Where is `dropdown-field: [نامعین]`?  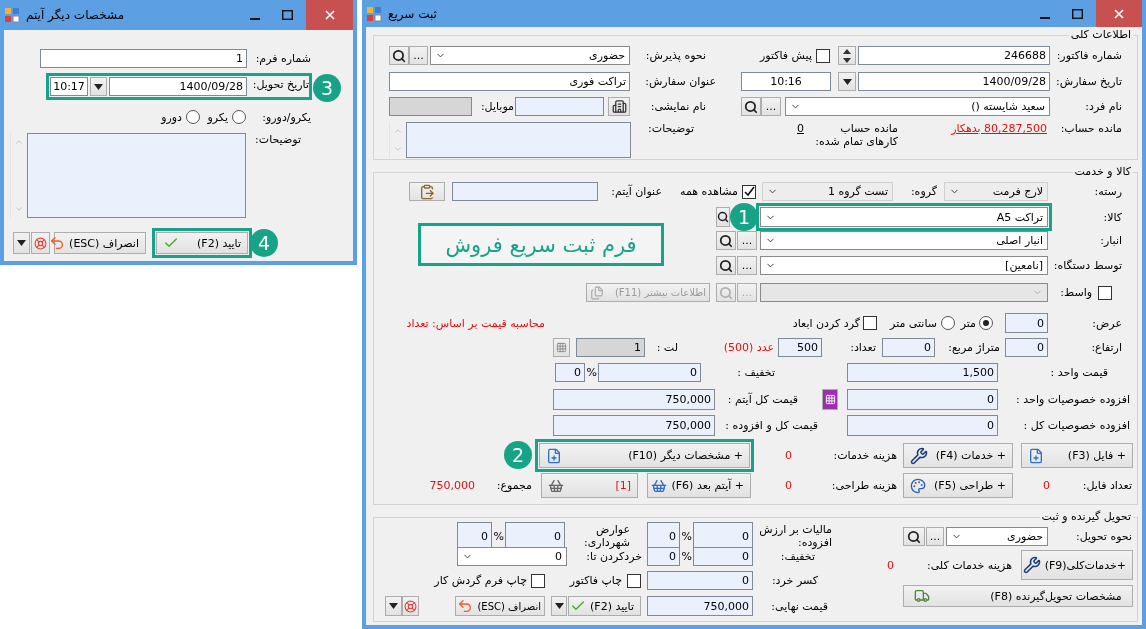 dropdown-field: [نامعین] is located at coordinates (904, 265).